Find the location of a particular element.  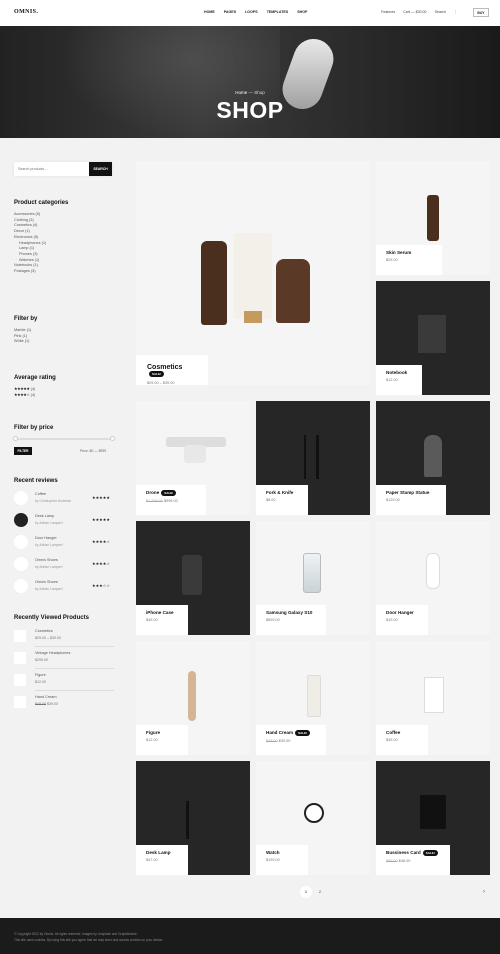

product-card: Desk Lamp $47.00 is located at coordinates (193, 818).